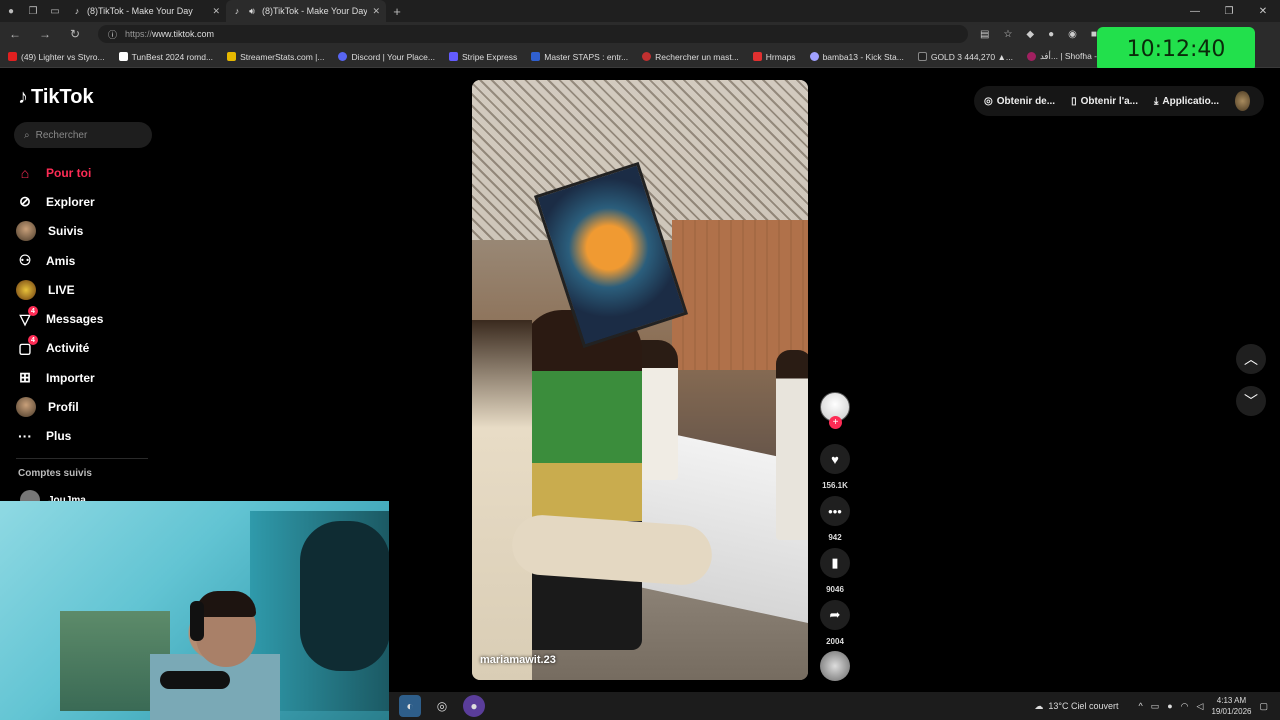 This screenshot has width=1280, height=720. Describe the element at coordinates (474, 706) in the screenshot. I see `app-taskbar-icon: ●` at that location.